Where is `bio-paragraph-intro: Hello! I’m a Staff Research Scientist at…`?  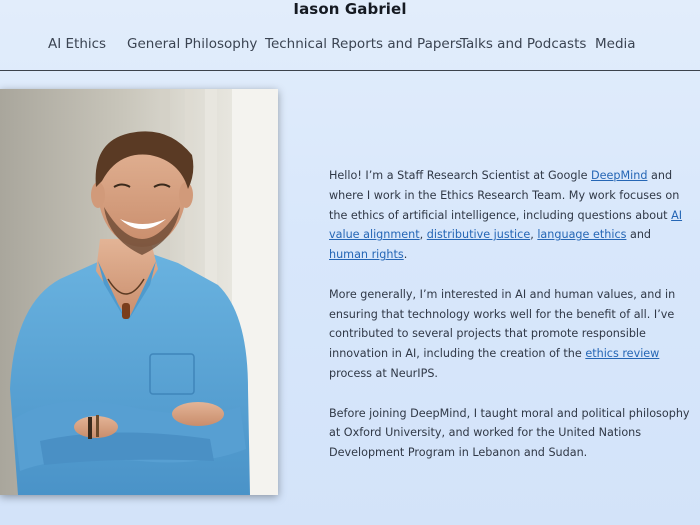
bio-paragraph-intro: Hello! I’m a Staff Research Scientist at… is located at coordinates (511, 215).